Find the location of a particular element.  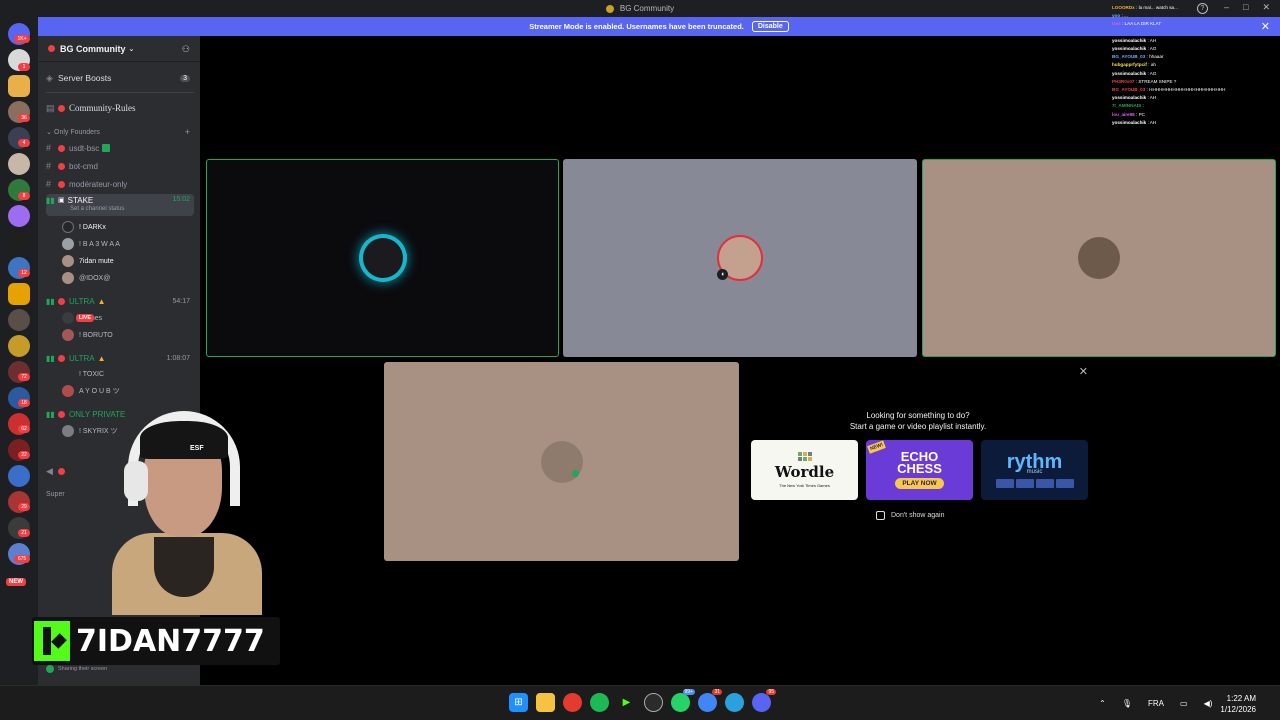

add-channel-icon: + is located at coordinates (187, 132).